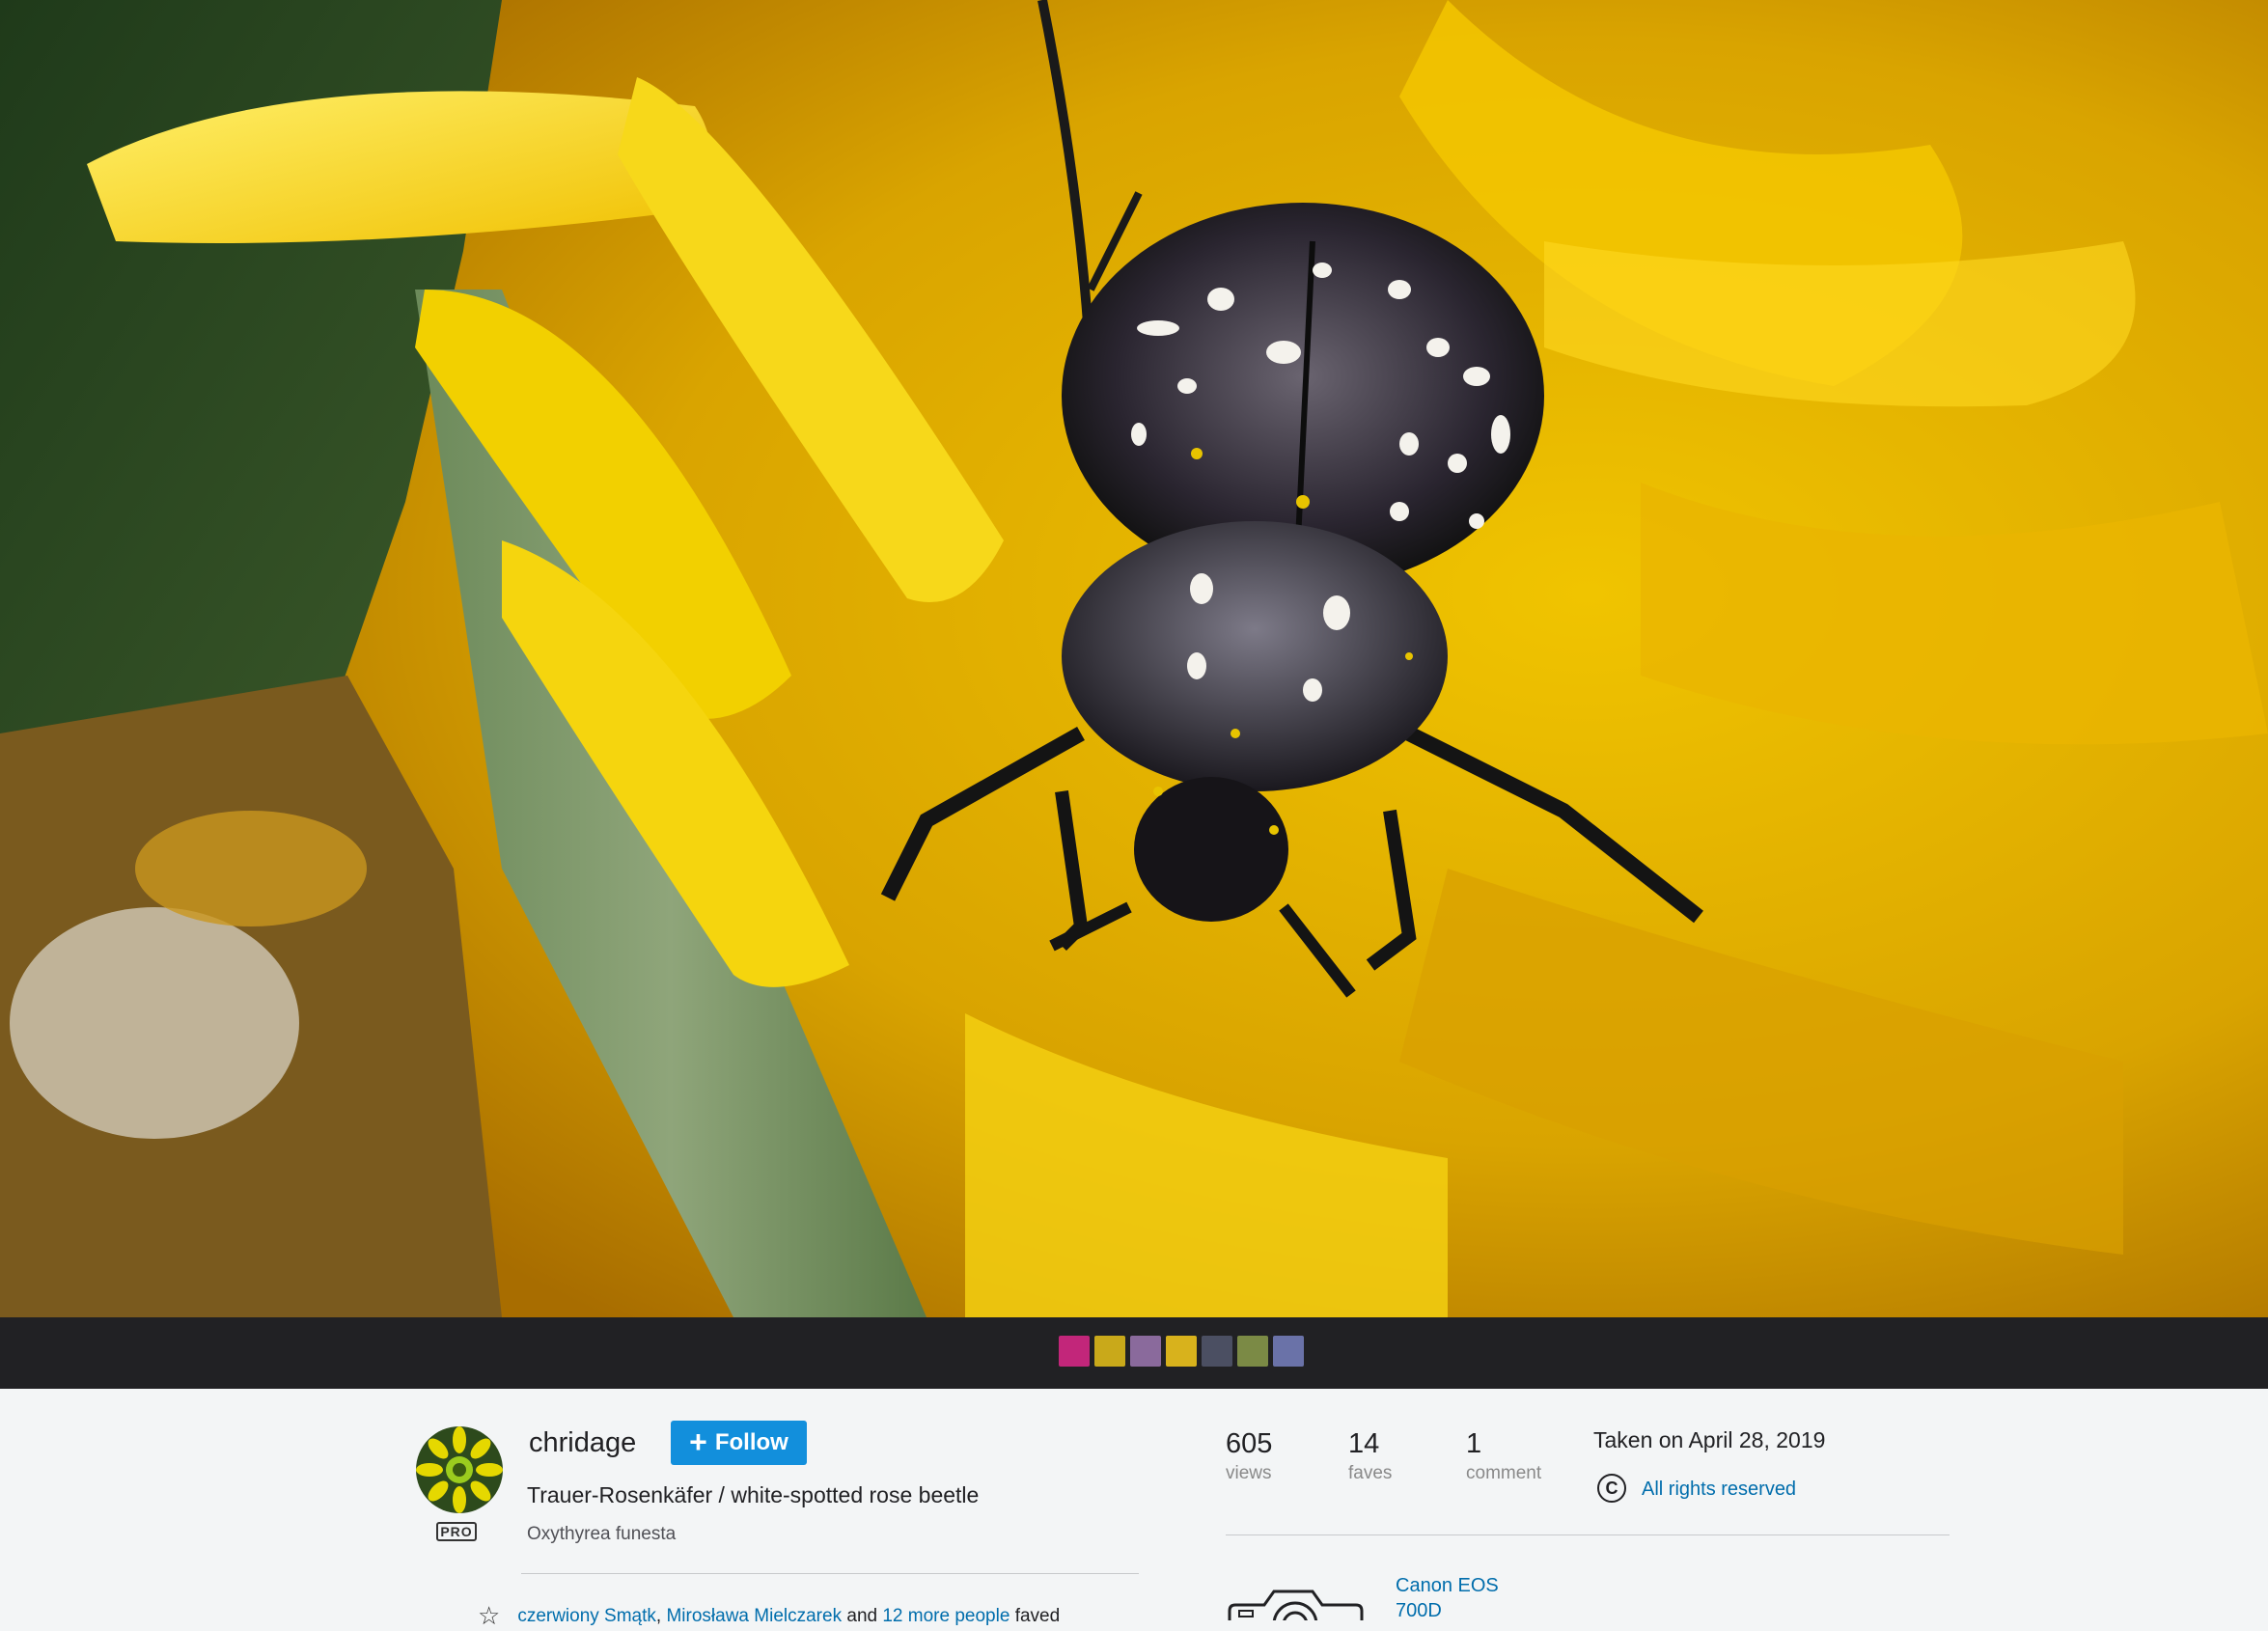  What do you see at coordinates (1249, 1473) in the screenshot?
I see `views-label: views` at bounding box center [1249, 1473].